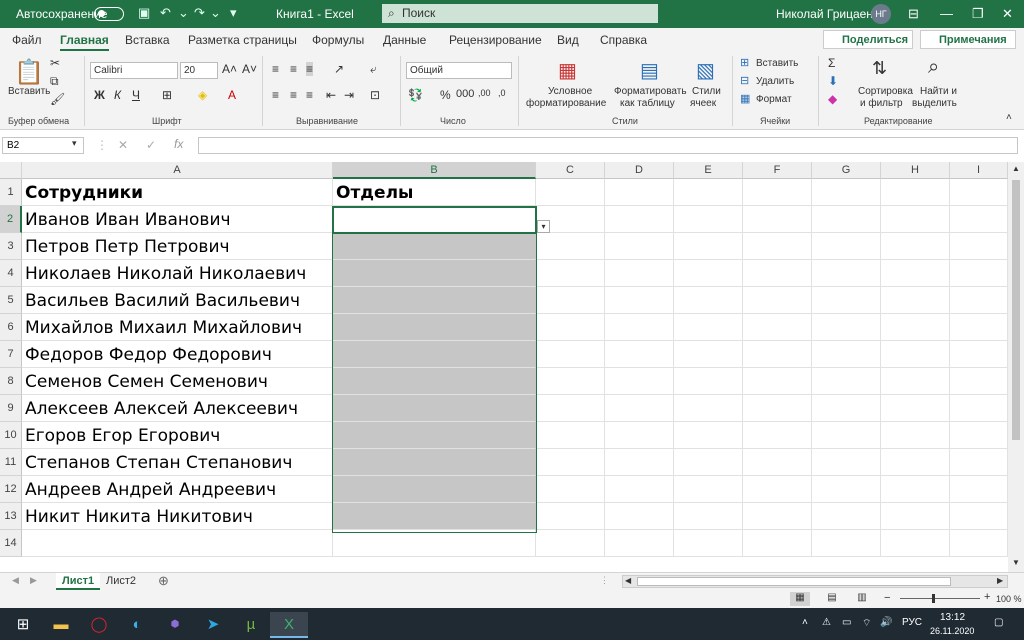 This screenshot has width=1024, height=640. What do you see at coordinates (978, 14) in the screenshot?
I see `restore-icon: ❐` at bounding box center [978, 14].